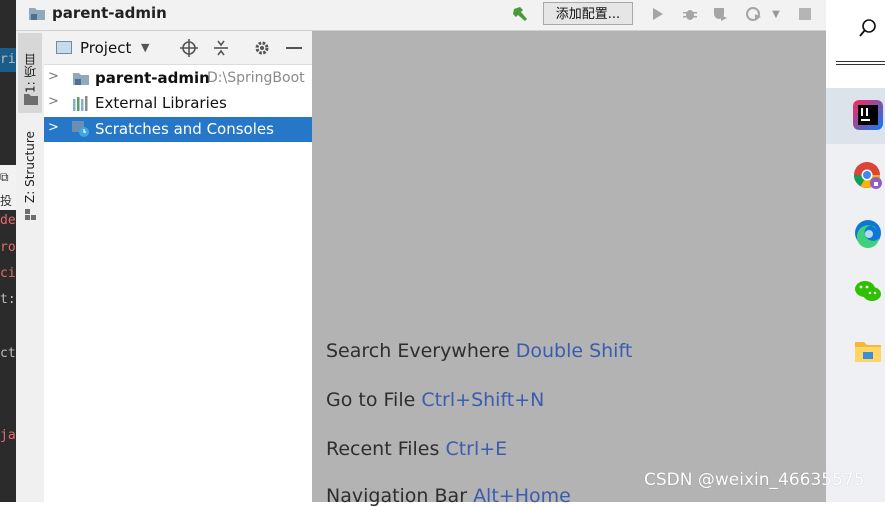  What do you see at coordinates (868, 291) in the screenshot?
I see `wechat-icon` at bounding box center [868, 291].